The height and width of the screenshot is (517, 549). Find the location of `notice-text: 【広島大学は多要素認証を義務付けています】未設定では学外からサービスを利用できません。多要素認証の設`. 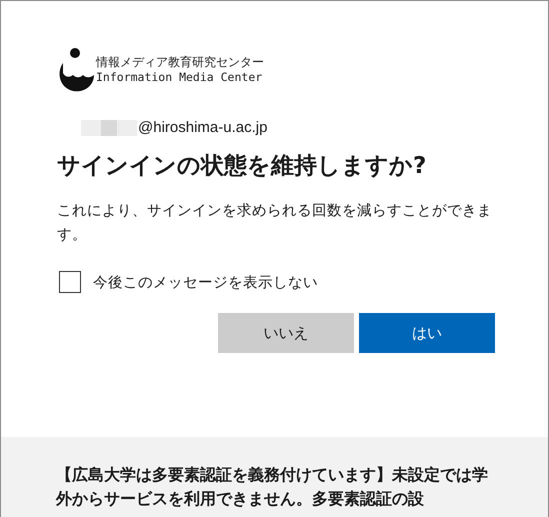

notice-text: 【広島大学は多要素認証を義務付けています】未設定では学外からサービスを利用できません。多要素認証の設 is located at coordinates (272, 487).